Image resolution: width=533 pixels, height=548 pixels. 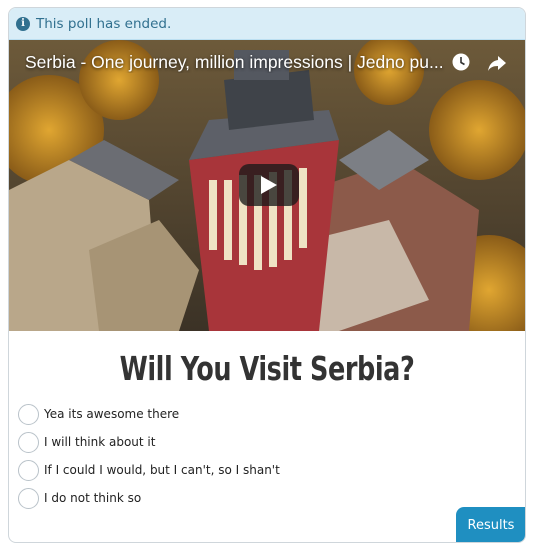 I want to click on info-icon: i, so click(x=23, y=23).